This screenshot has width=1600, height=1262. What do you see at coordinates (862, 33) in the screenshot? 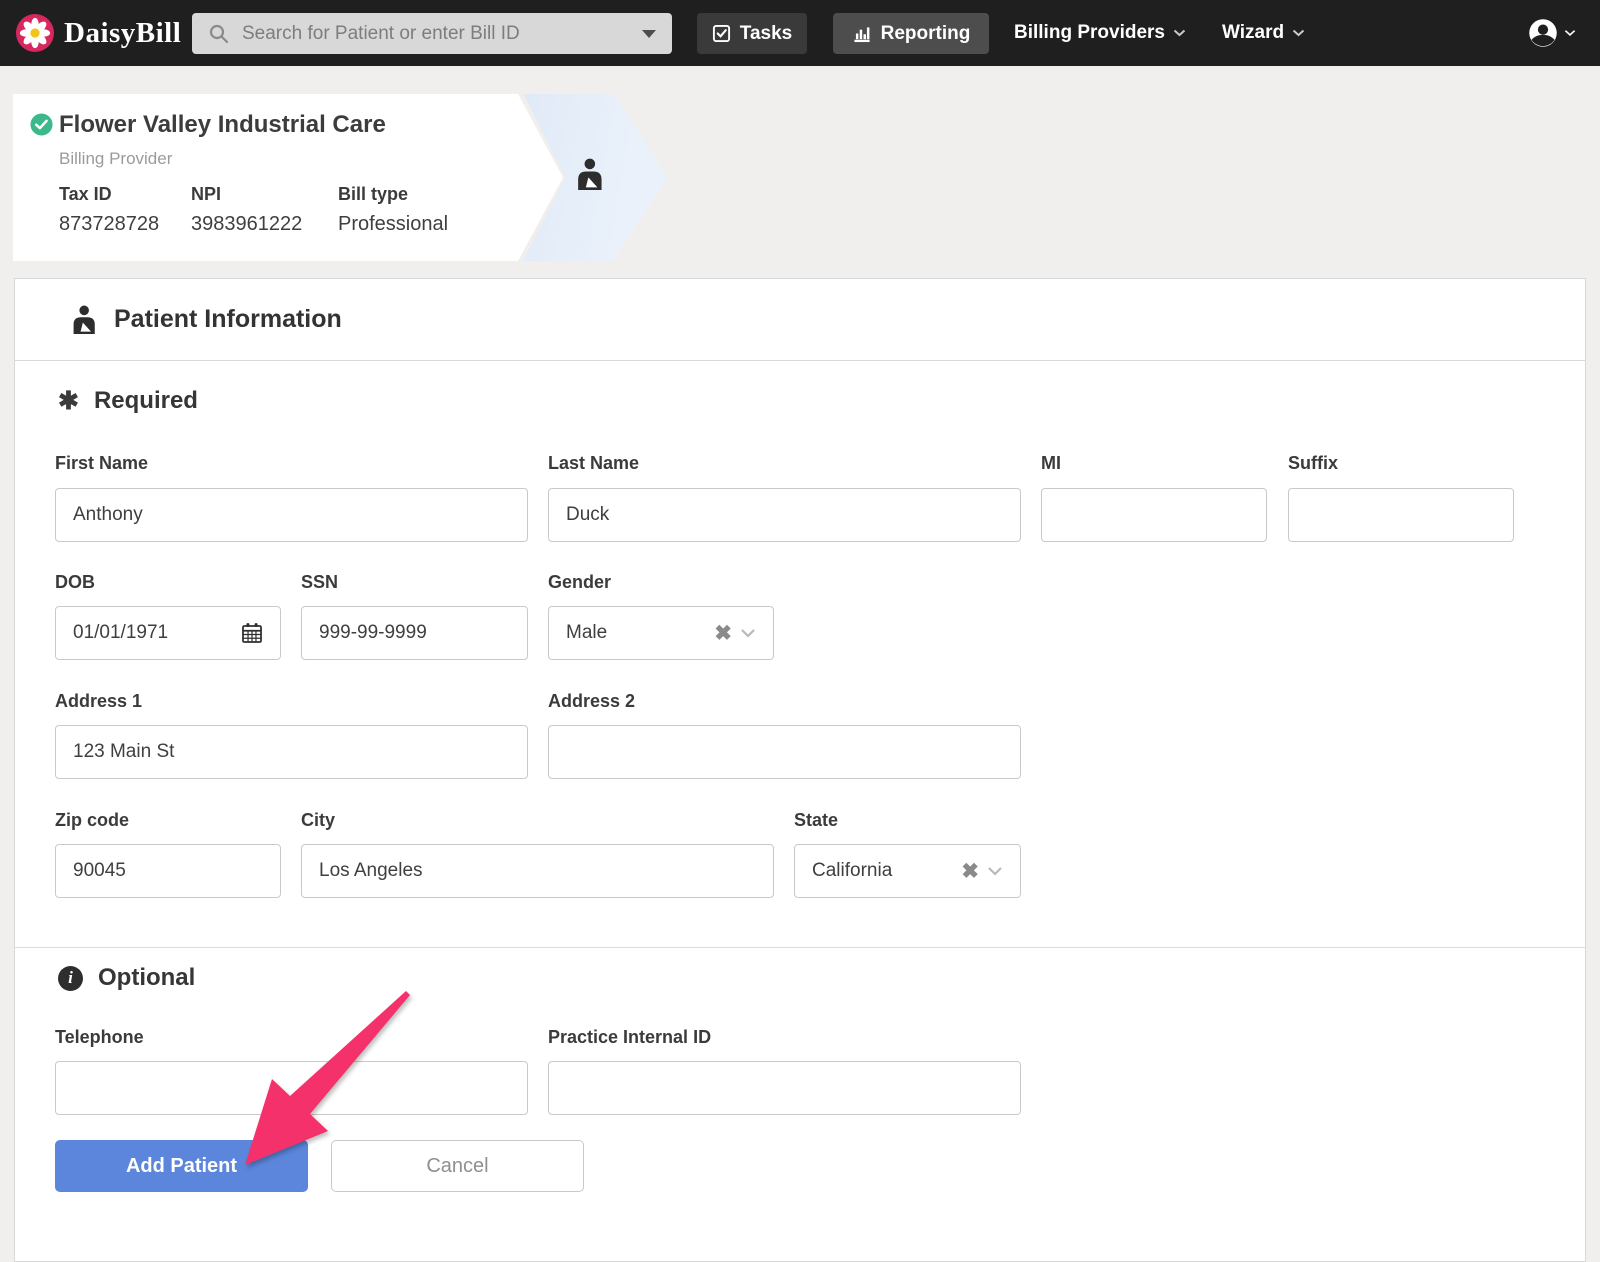
I see `bar-chart-icon` at bounding box center [862, 33].